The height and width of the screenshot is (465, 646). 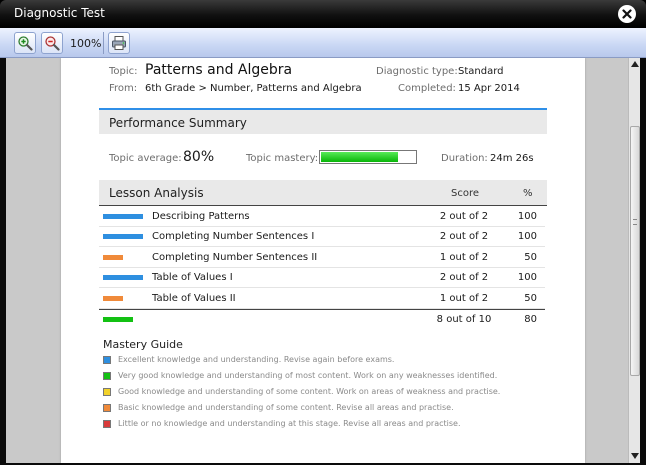 I want to click on duration-label: Duration:, so click(x=464, y=158).